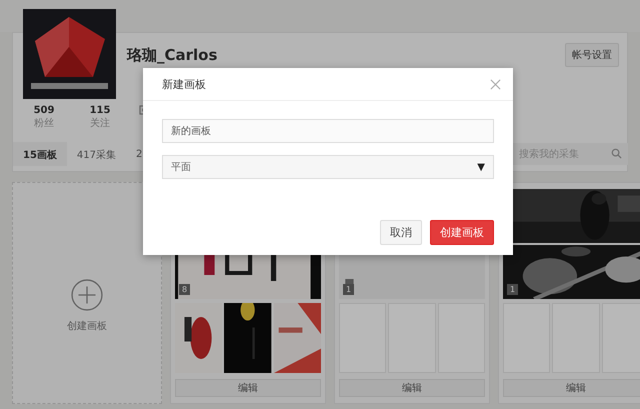 This screenshot has height=409, width=640. Describe the element at coordinates (401, 232) in the screenshot. I see `cancel-button: 取消` at that location.